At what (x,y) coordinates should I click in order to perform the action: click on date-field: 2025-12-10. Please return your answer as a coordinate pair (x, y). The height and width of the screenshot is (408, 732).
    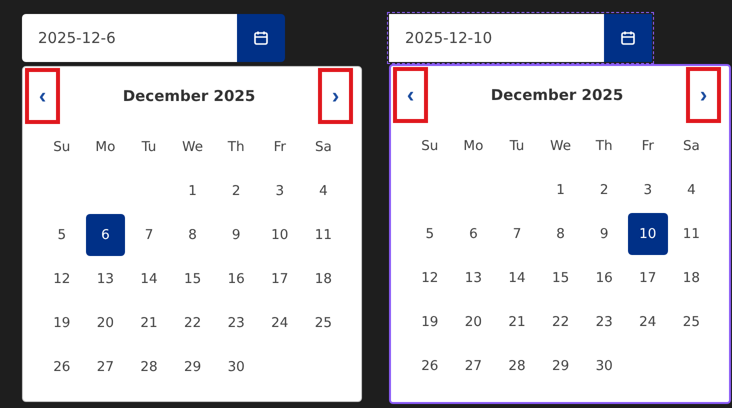
    Looking at the image, I should click on (520, 38).